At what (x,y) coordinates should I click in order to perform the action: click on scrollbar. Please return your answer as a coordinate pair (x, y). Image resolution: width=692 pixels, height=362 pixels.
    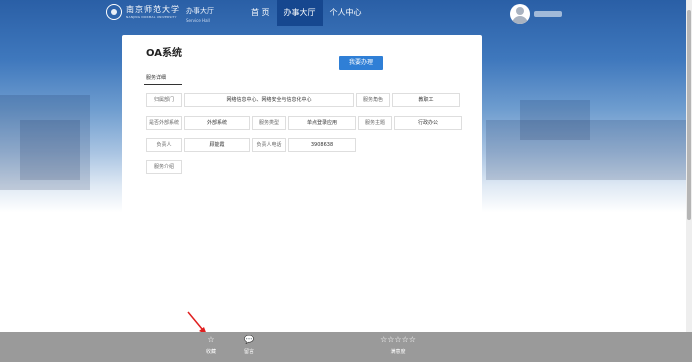
    Looking at the image, I should click on (689, 166).